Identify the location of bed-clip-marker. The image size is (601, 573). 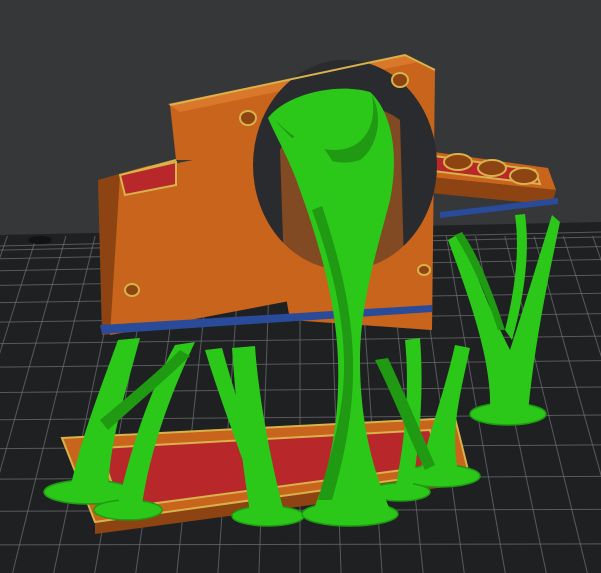
(40, 240).